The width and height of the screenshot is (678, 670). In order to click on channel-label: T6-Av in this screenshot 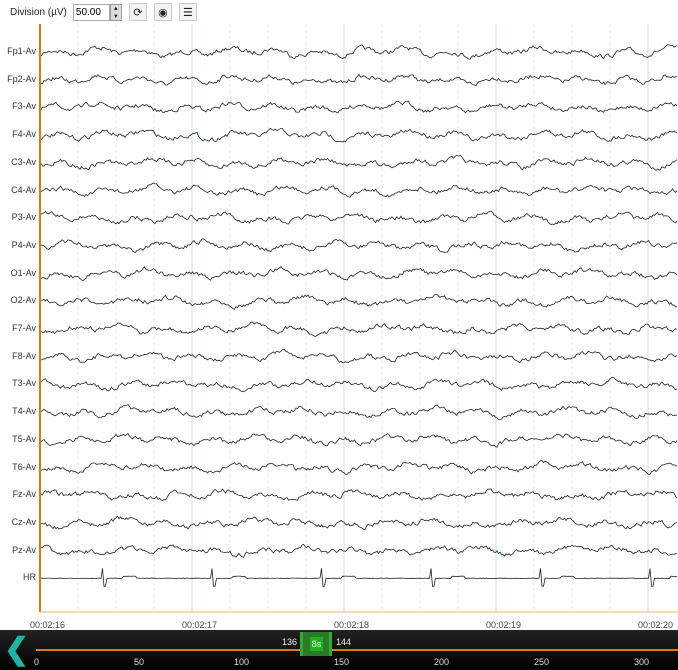, I will do `click(24, 466)`.